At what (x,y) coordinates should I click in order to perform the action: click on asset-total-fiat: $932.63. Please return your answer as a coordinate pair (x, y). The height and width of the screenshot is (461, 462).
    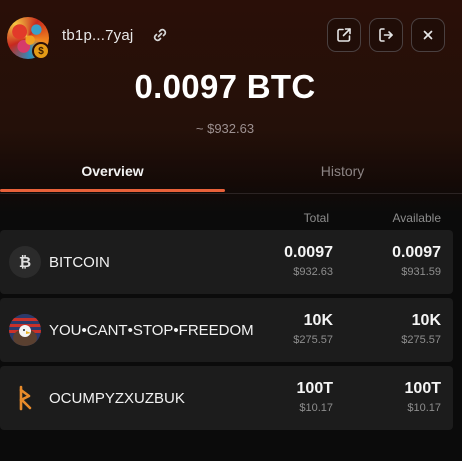
    Looking at the image, I should click on (313, 272).